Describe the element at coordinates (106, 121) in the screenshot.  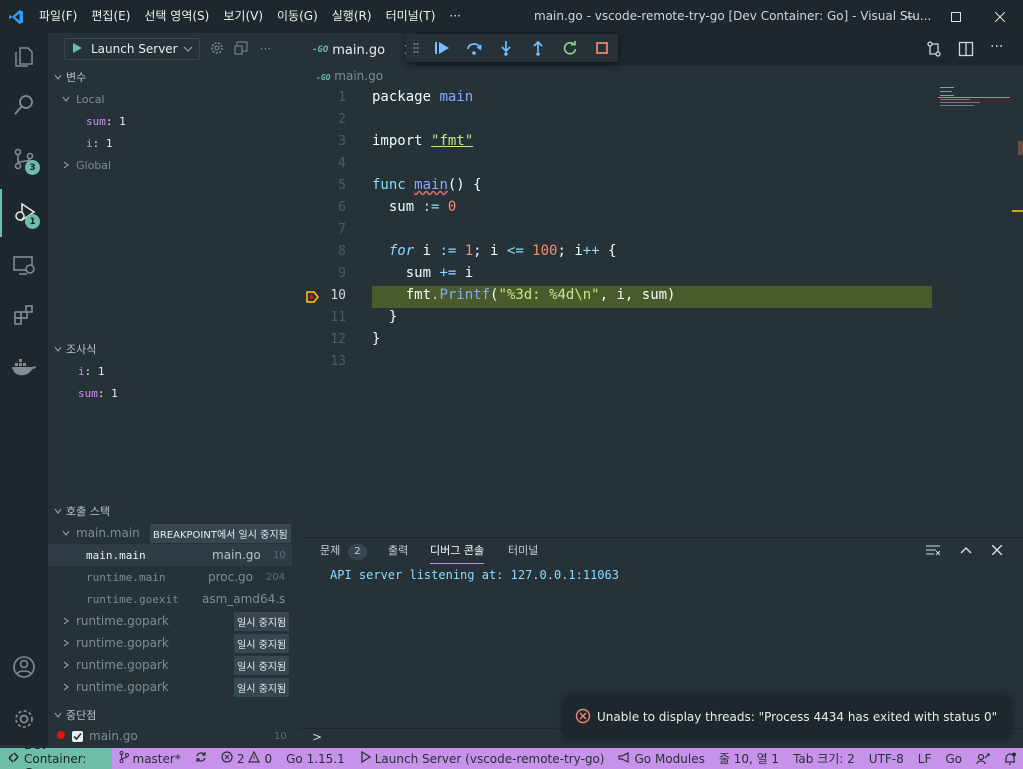
I see `variable-item: sum: 1` at that location.